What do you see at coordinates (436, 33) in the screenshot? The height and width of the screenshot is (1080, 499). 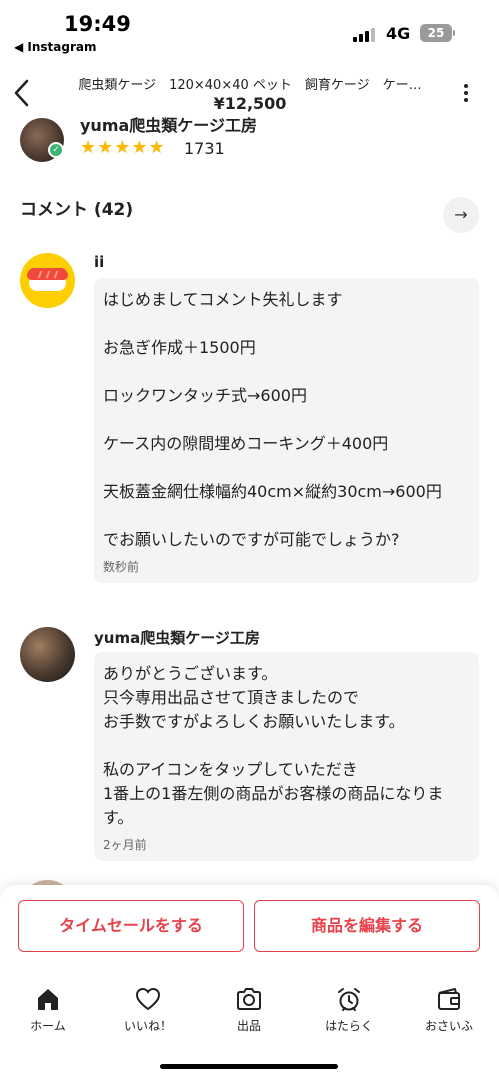 I see `battery-icon: 25` at bounding box center [436, 33].